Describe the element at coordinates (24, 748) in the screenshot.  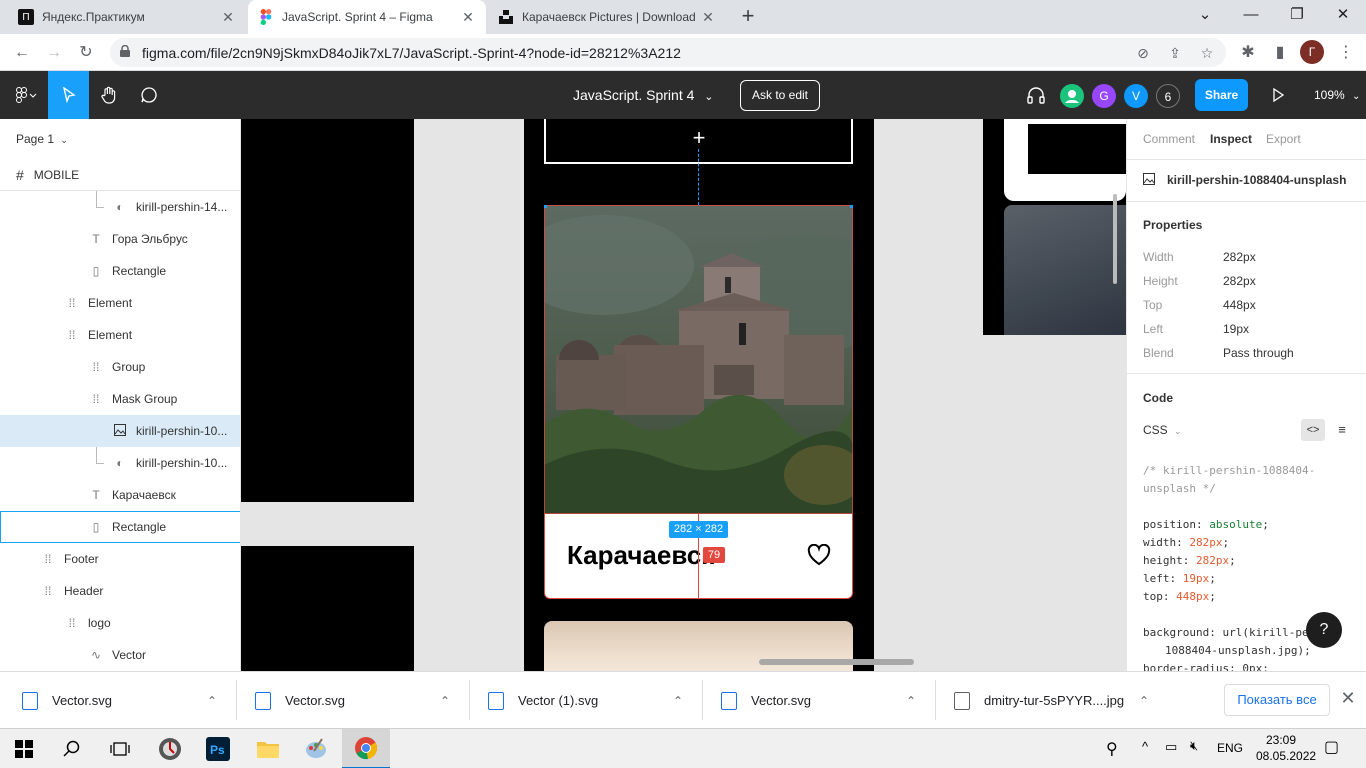
I see `windows-start-icon` at that location.